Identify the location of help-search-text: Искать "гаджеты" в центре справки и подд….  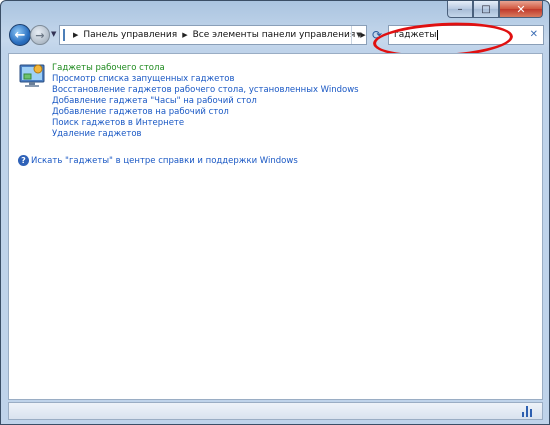
(164, 161).